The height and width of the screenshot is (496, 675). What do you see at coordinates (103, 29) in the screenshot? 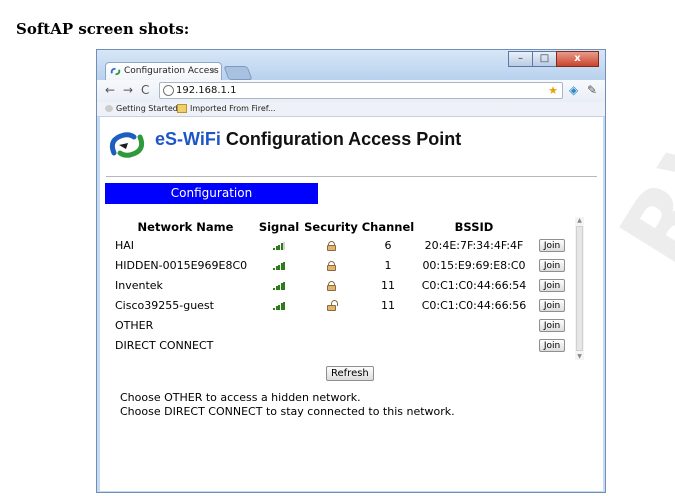
I see `document-heading: SoftAP screen shots:` at bounding box center [103, 29].